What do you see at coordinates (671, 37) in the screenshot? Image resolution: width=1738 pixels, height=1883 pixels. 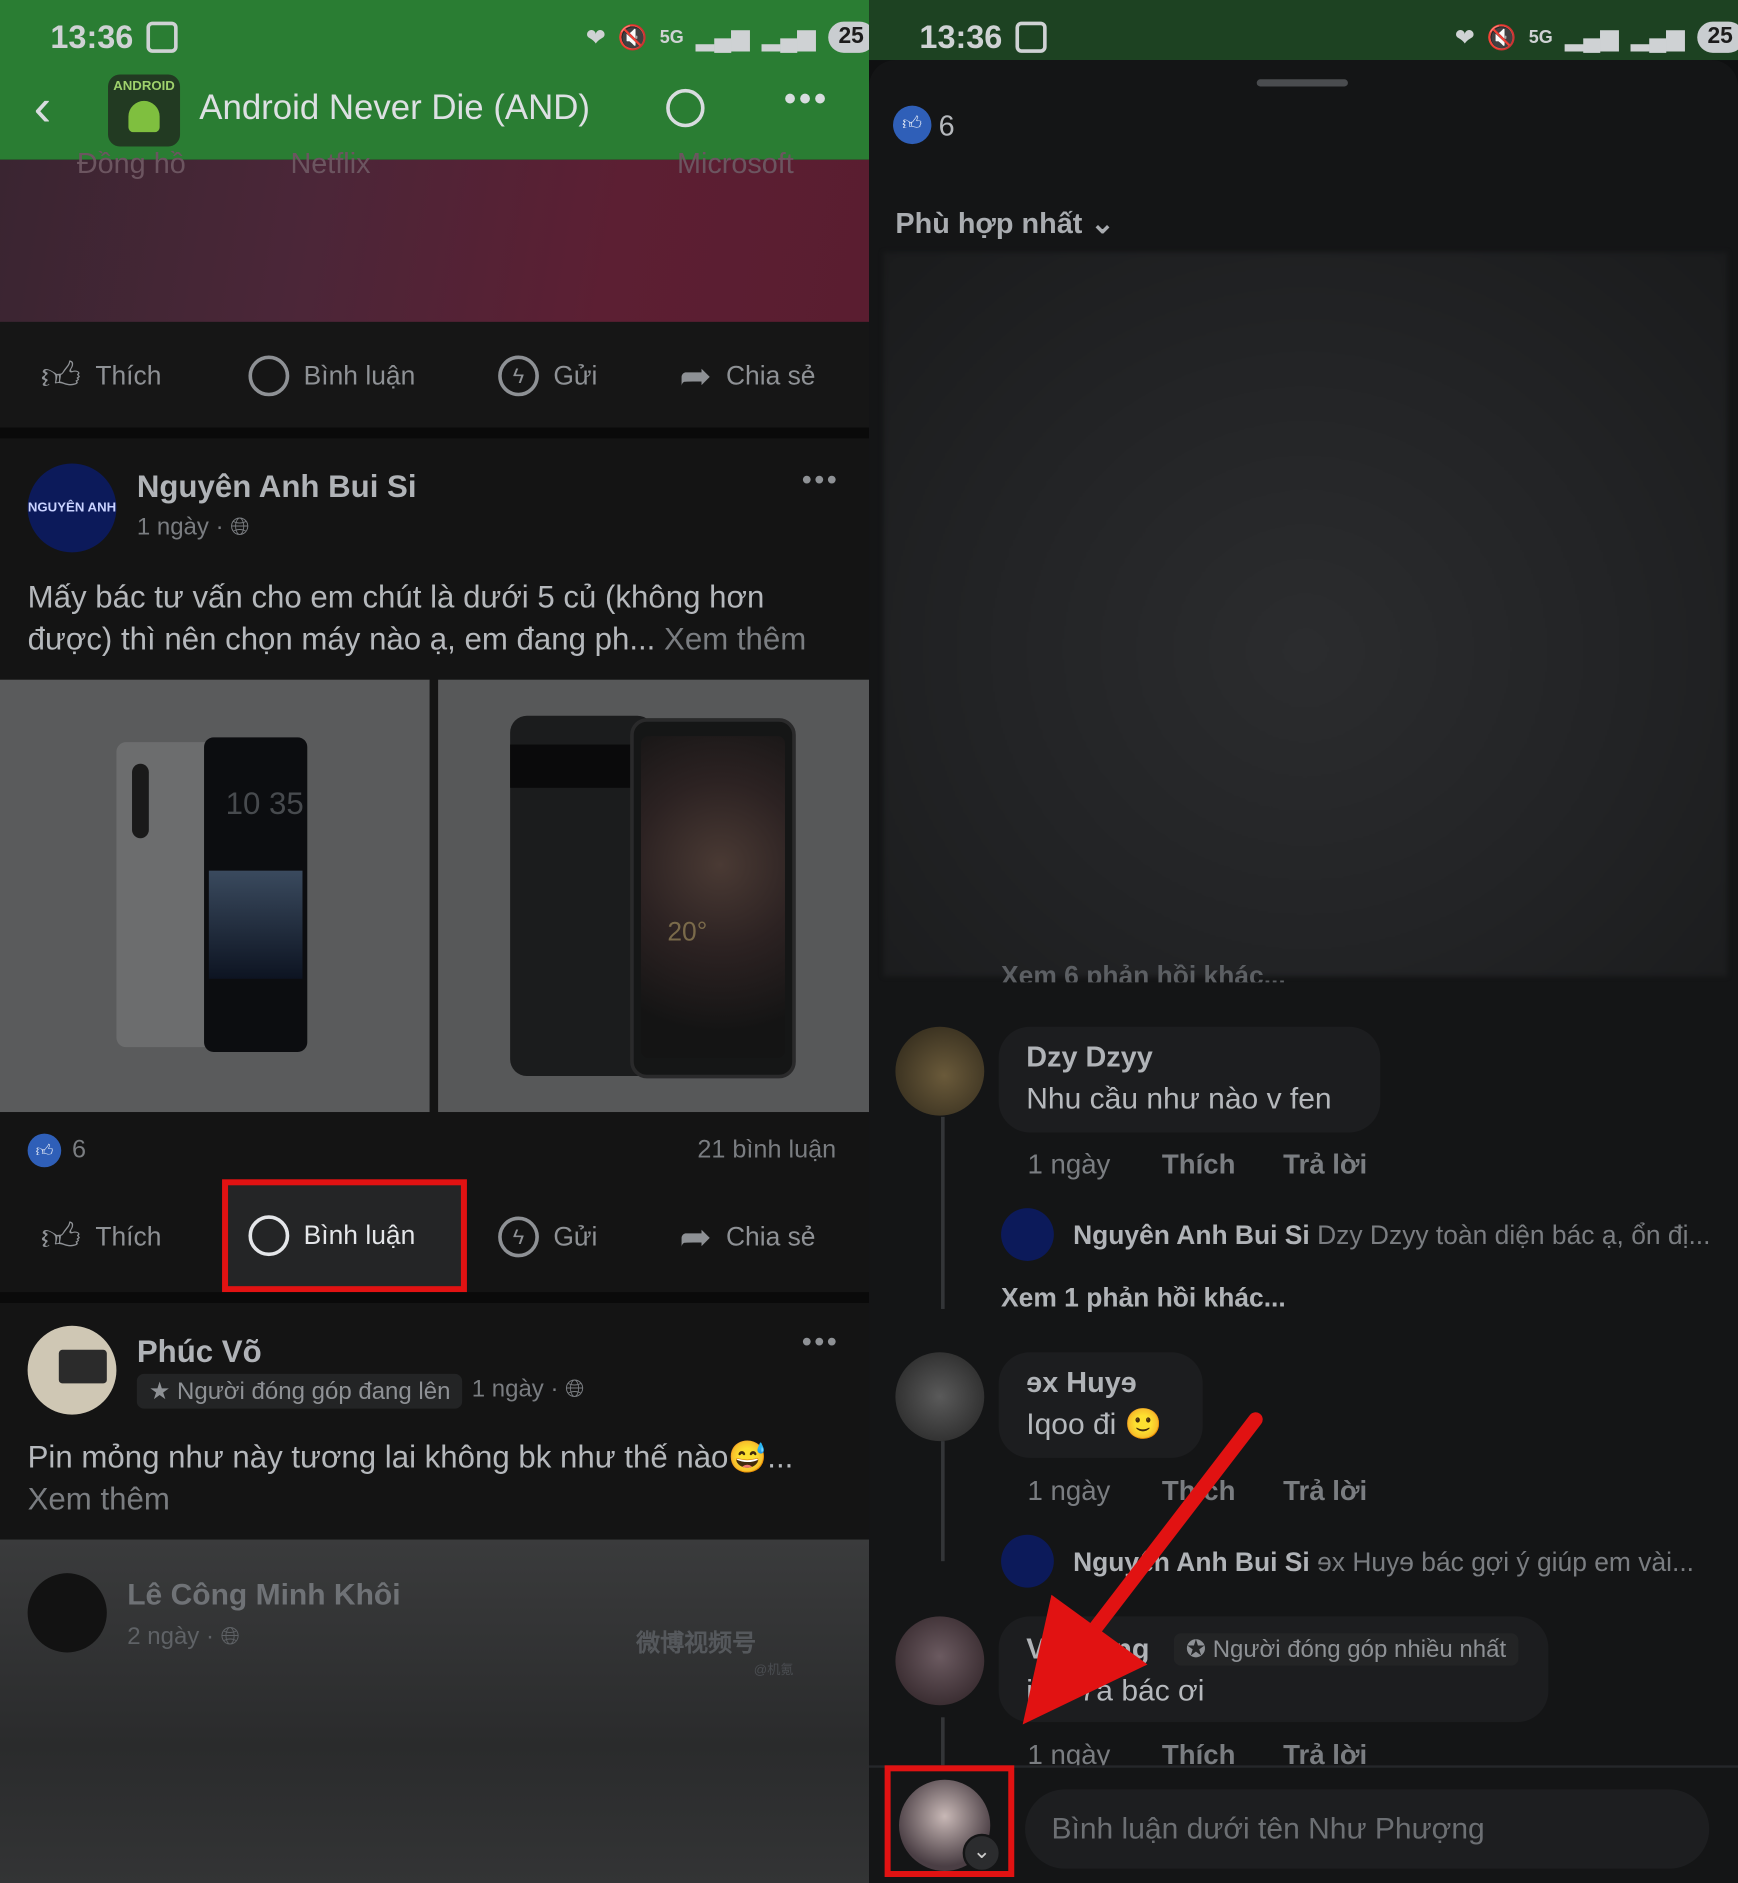 I see `network-5g-icon: 5G` at bounding box center [671, 37].